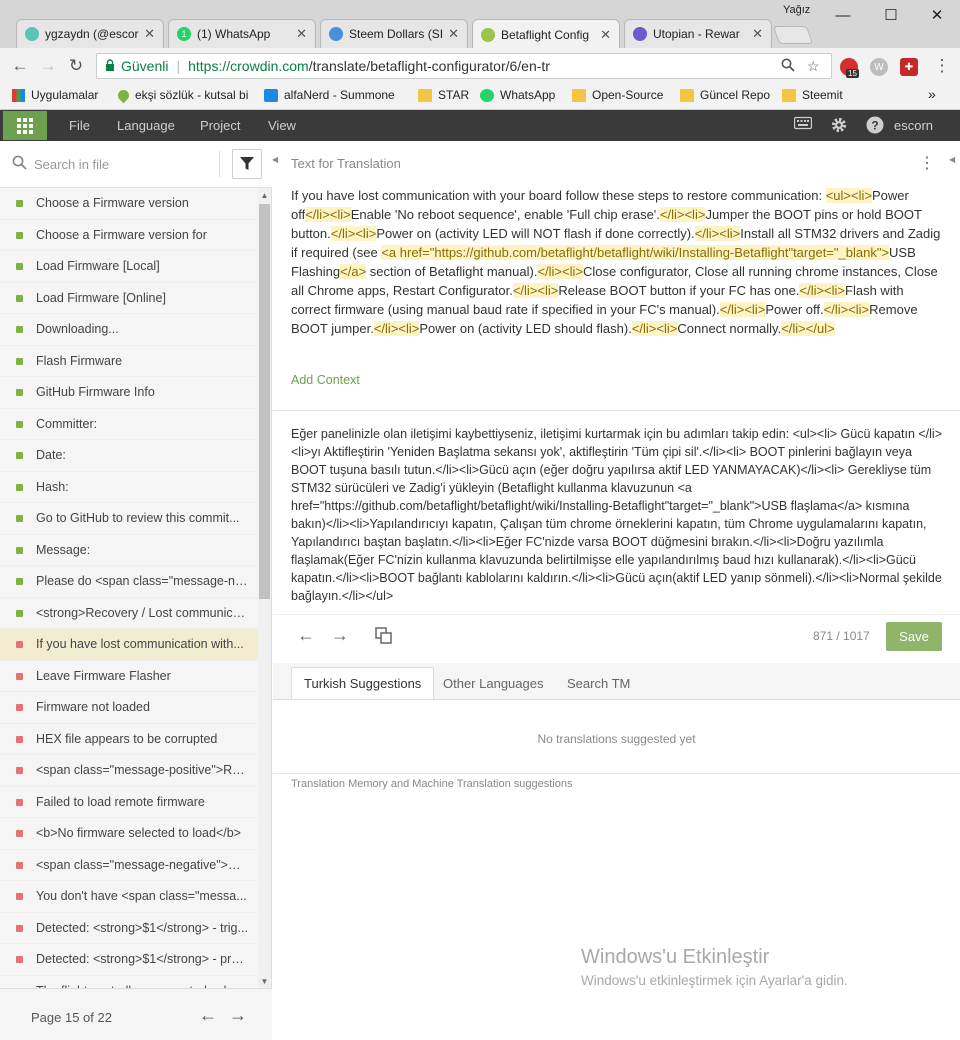 This screenshot has height=1040, width=960. What do you see at coordinates (725, 95) in the screenshot?
I see `bookmark-item: Güncel Repo` at bounding box center [725, 95].